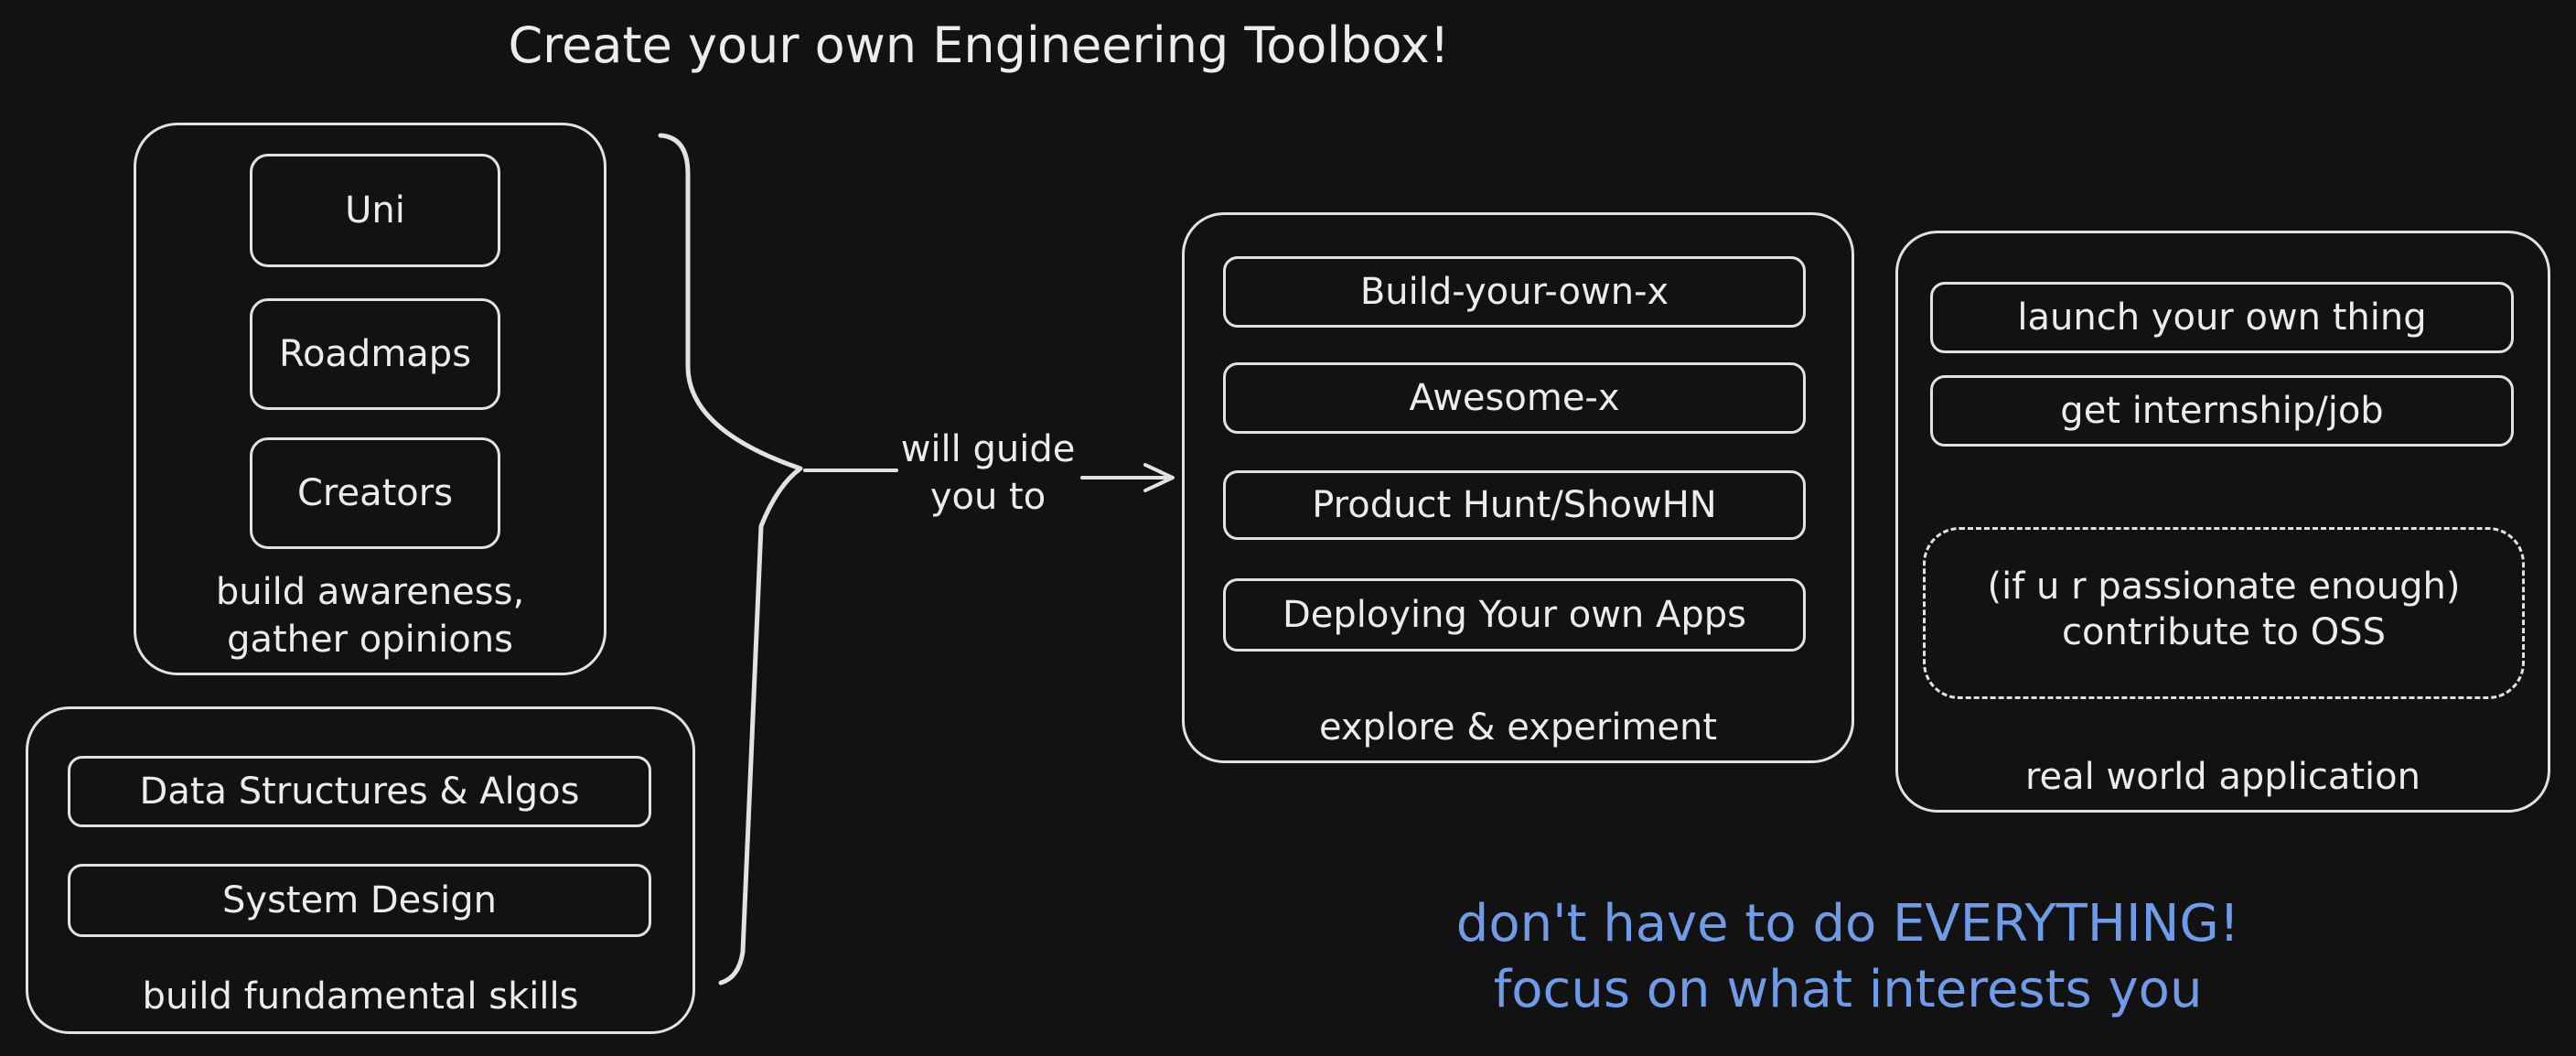 Image resolution: width=2576 pixels, height=1056 pixels. I want to click on item-deploying-apps: Deploying Your own Apps, so click(1515, 615).